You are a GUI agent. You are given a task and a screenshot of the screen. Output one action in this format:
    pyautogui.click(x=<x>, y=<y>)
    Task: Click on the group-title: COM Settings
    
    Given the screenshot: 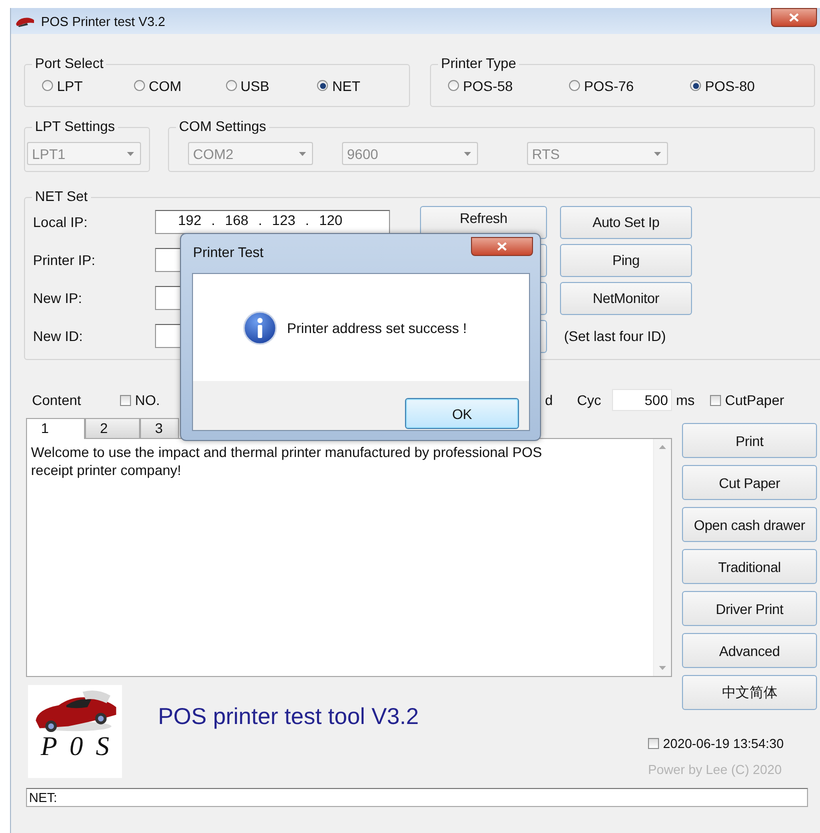 What is the action you would take?
    pyautogui.click(x=223, y=126)
    